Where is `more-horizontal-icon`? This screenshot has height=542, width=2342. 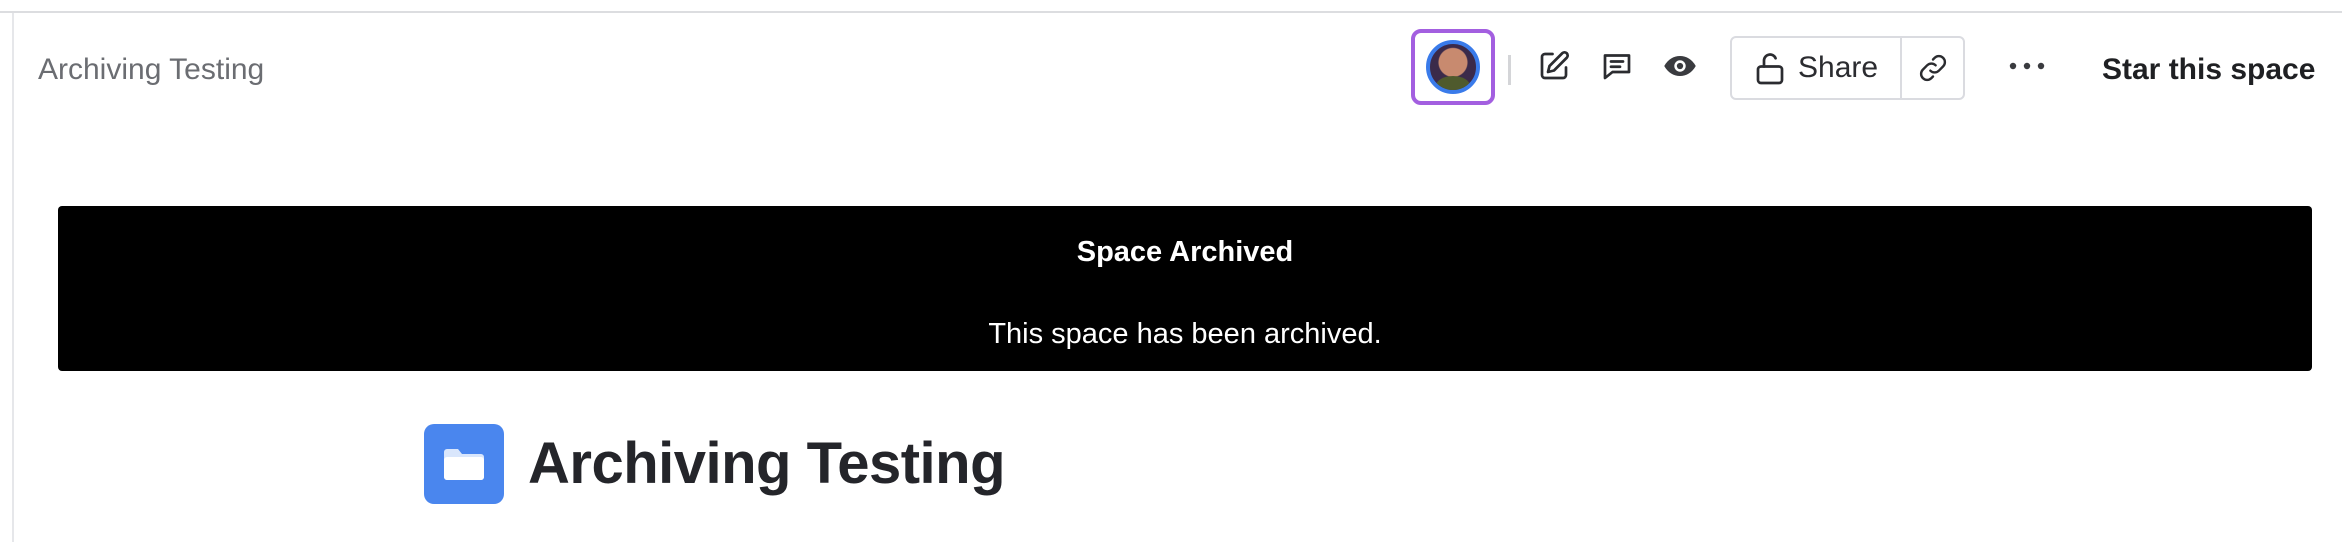 more-horizontal-icon is located at coordinates (2027, 66).